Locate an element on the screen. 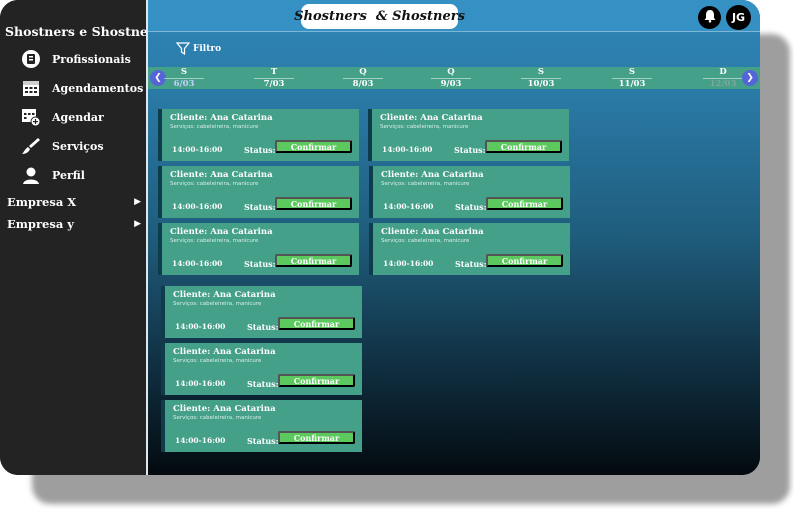 This screenshot has width=794, height=509. calendar-day: Q 8/03 is located at coordinates (363, 78).